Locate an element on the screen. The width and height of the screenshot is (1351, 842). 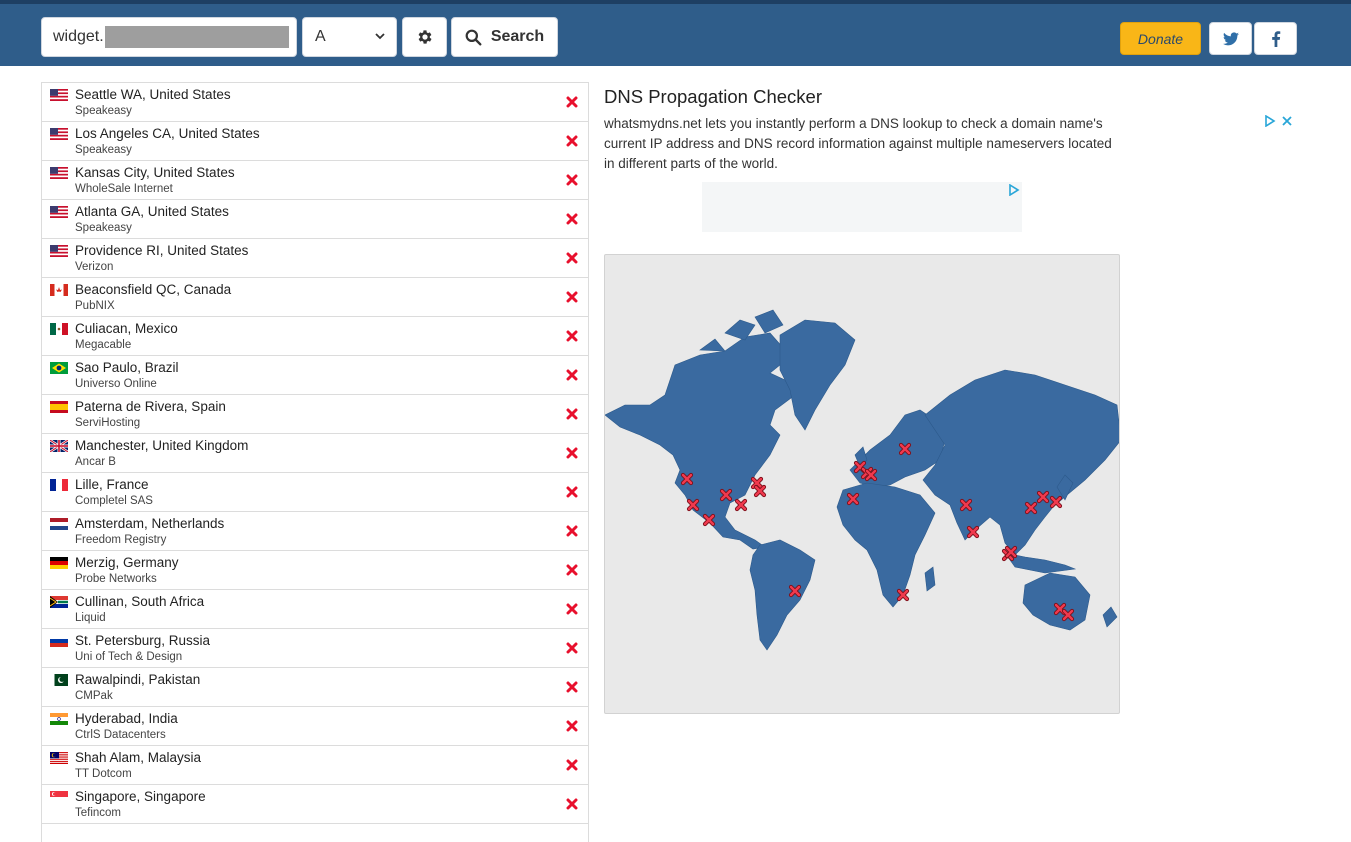
result-location: St. Petersburg, Russia is located at coordinates (143, 640).